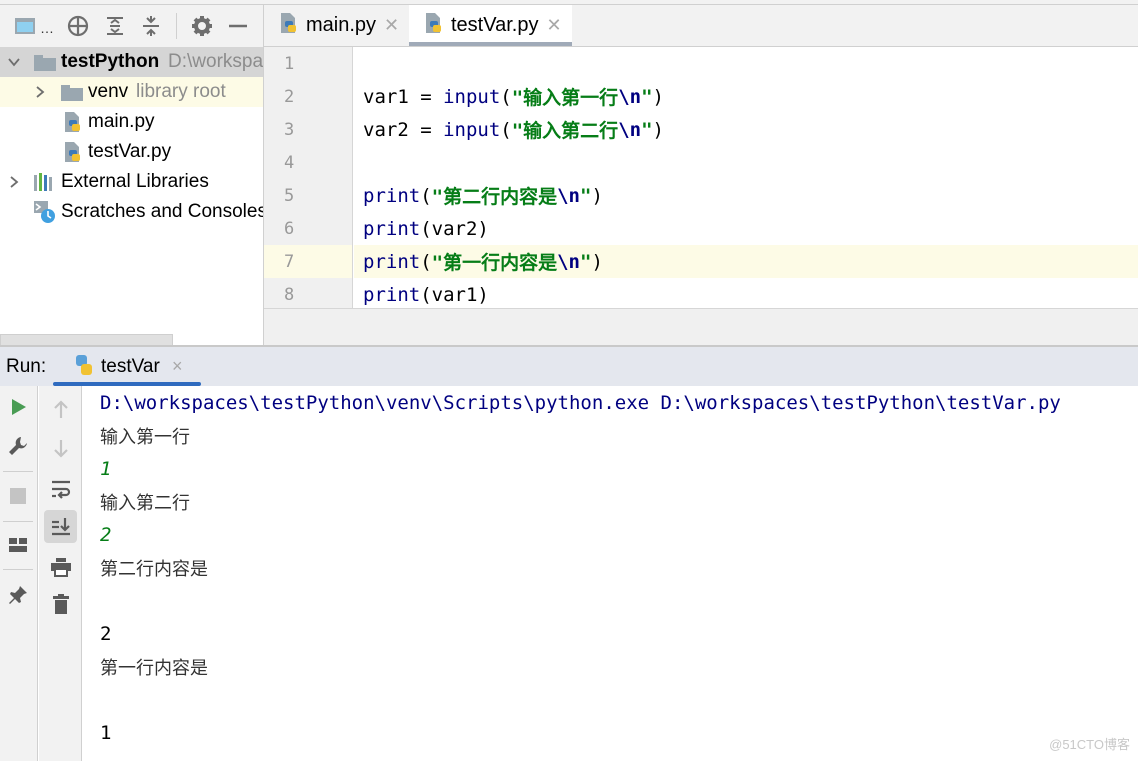 This screenshot has height=761, width=1138. I want to click on arrow-down-icon, so click(61, 449).